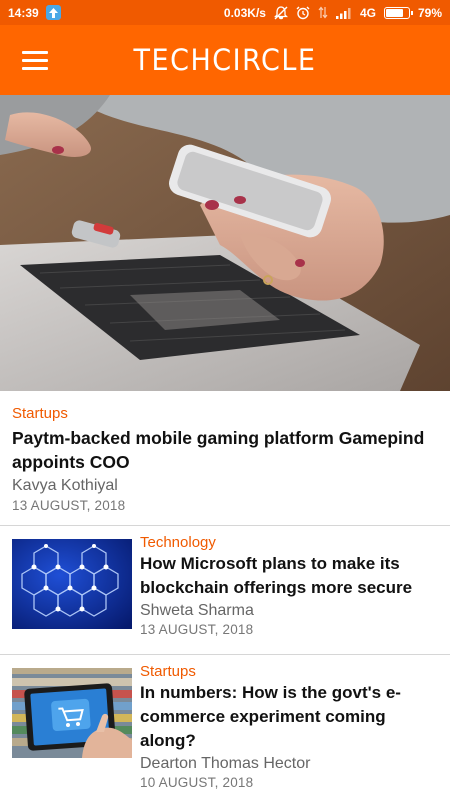 The image size is (450, 800). I want to click on article-date: 10 AUGUST, 2018, so click(197, 782).